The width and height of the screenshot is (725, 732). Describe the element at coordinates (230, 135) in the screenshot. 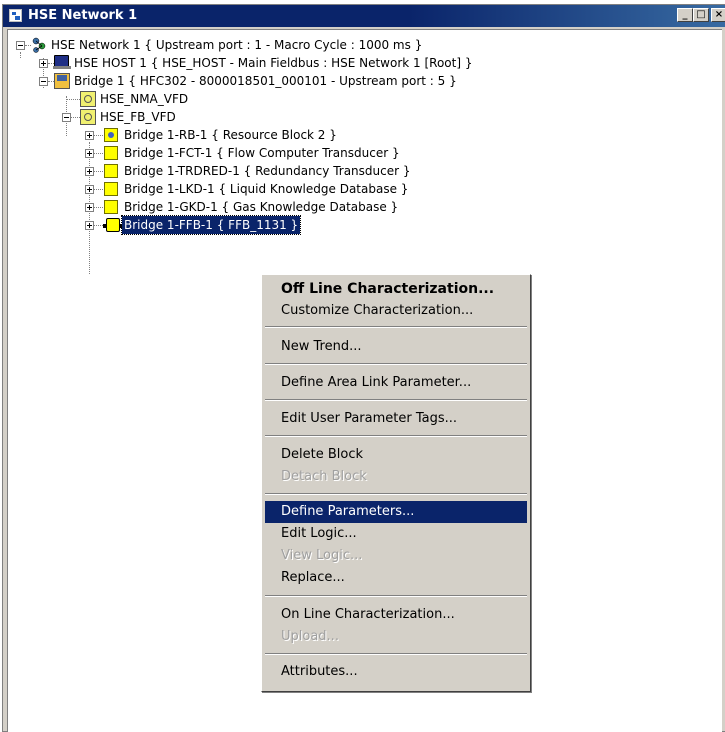

I see `tree-label-block: Bridge 1-RB-1 { Resource Block 2 }` at that location.